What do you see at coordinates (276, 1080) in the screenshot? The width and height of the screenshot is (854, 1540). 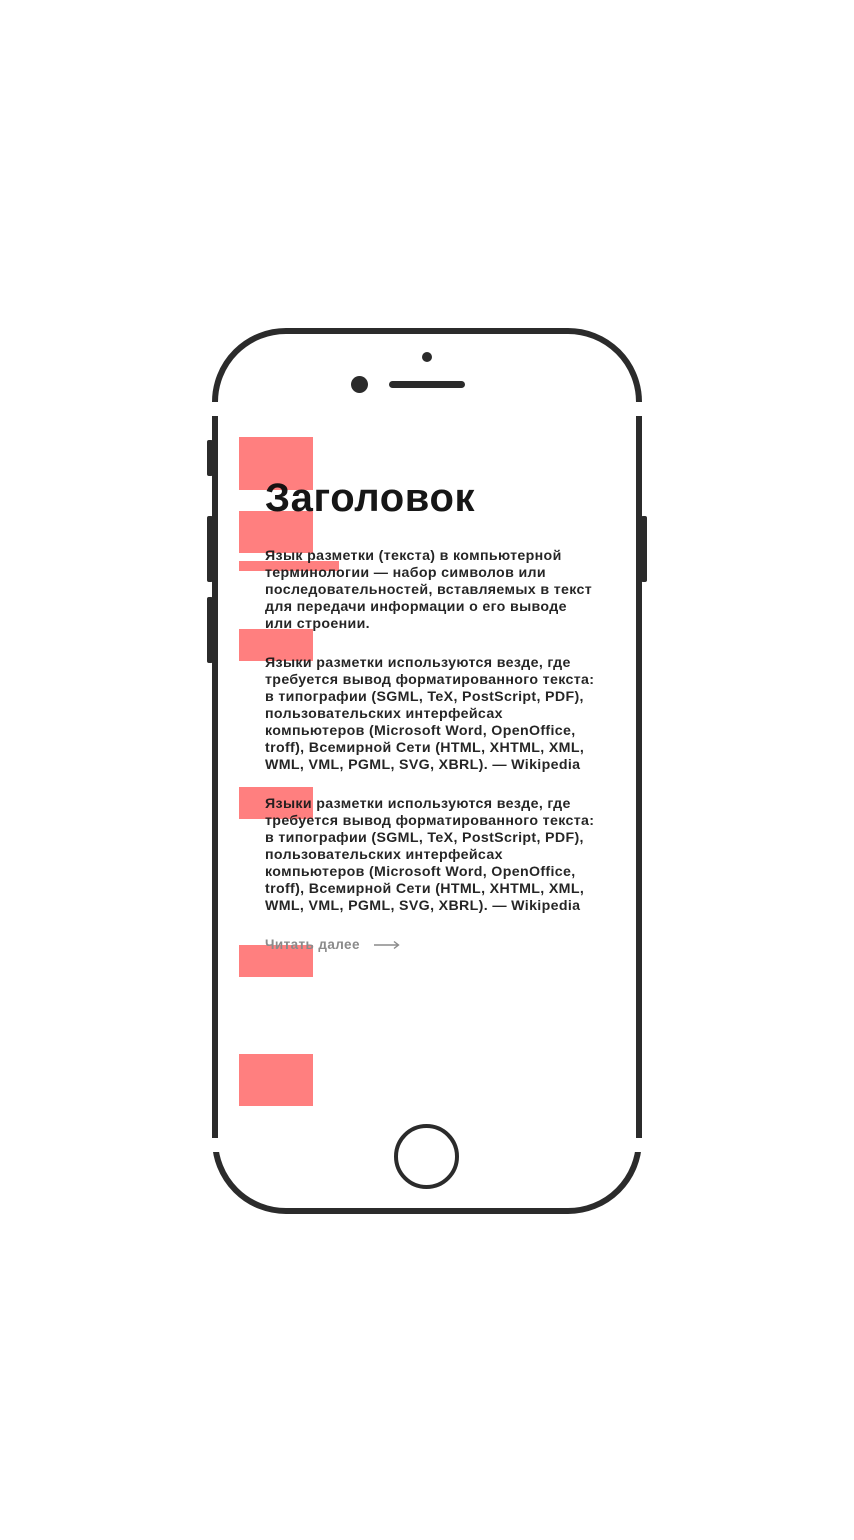 I see `layout-marker` at bounding box center [276, 1080].